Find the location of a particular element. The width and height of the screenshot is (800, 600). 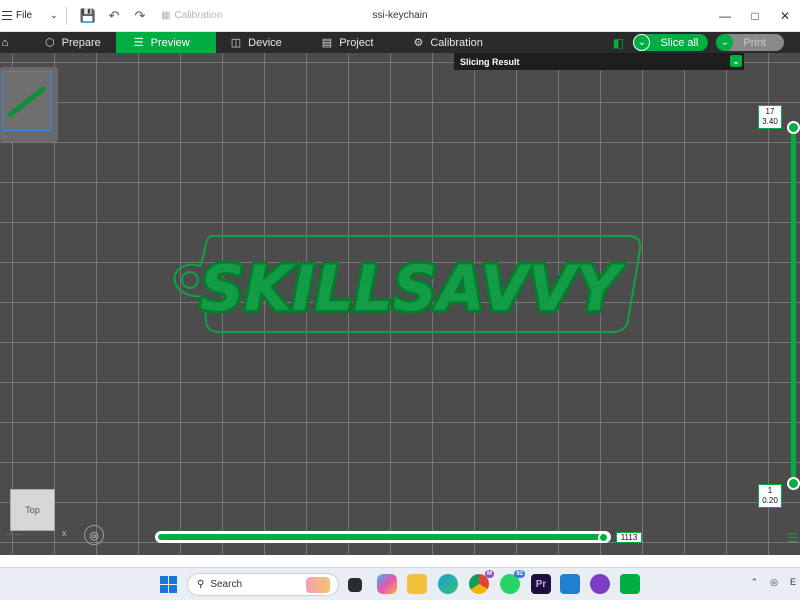

window-controls: — □ ✕ is located at coordinates (755, 16).